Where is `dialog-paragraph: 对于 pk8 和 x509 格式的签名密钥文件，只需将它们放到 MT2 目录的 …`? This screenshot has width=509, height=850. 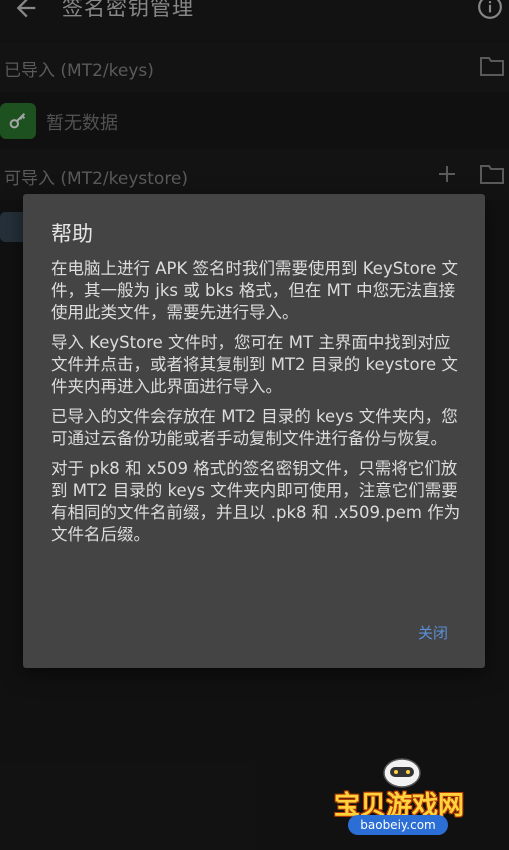
dialog-paragraph: 对于 pk8 和 x509 格式的签名密钥文件，只需将它们放到 MT2 目录的 … is located at coordinates (256, 501).